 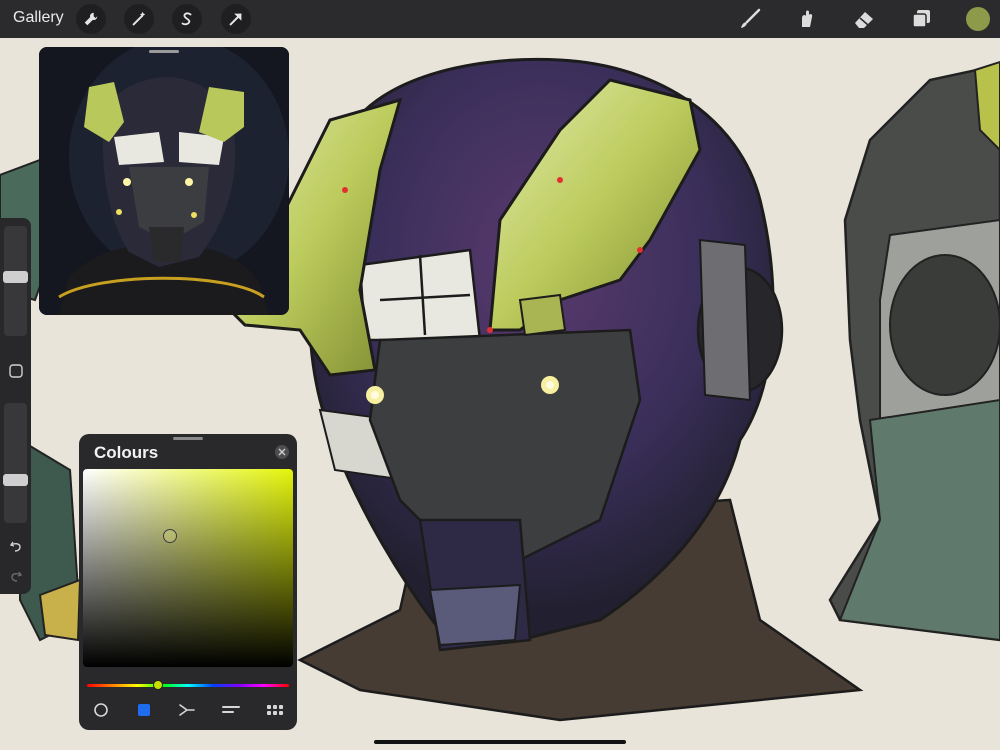 What do you see at coordinates (275, 710) in the screenshot?
I see `palettes-mode-icon` at bounding box center [275, 710].